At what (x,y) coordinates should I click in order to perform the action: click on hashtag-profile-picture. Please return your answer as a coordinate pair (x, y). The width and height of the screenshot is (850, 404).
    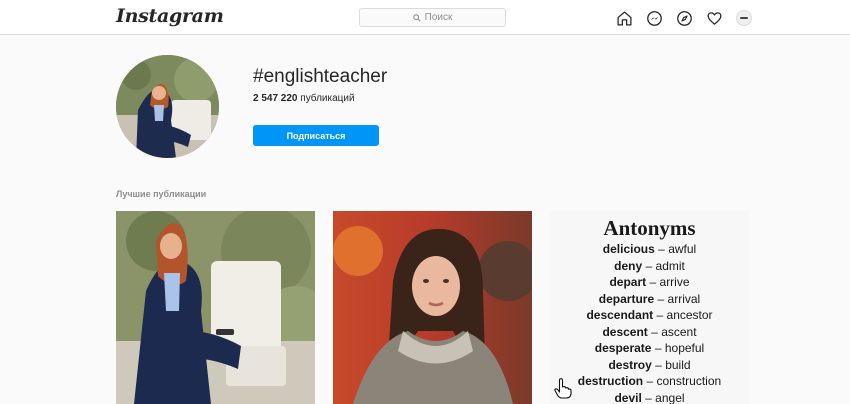
    Looking at the image, I should click on (167, 106).